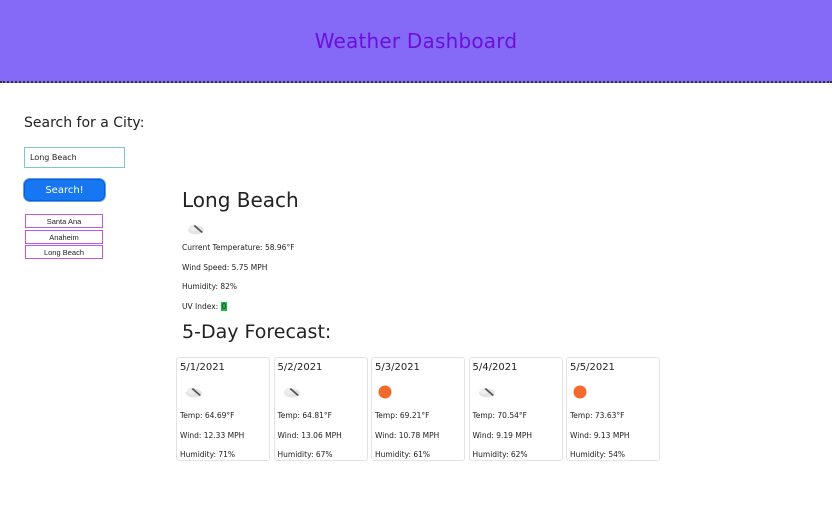 The image size is (832, 506). Describe the element at coordinates (224, 306) in the screenshot. I see `uv-index-badge: 0` at that location.